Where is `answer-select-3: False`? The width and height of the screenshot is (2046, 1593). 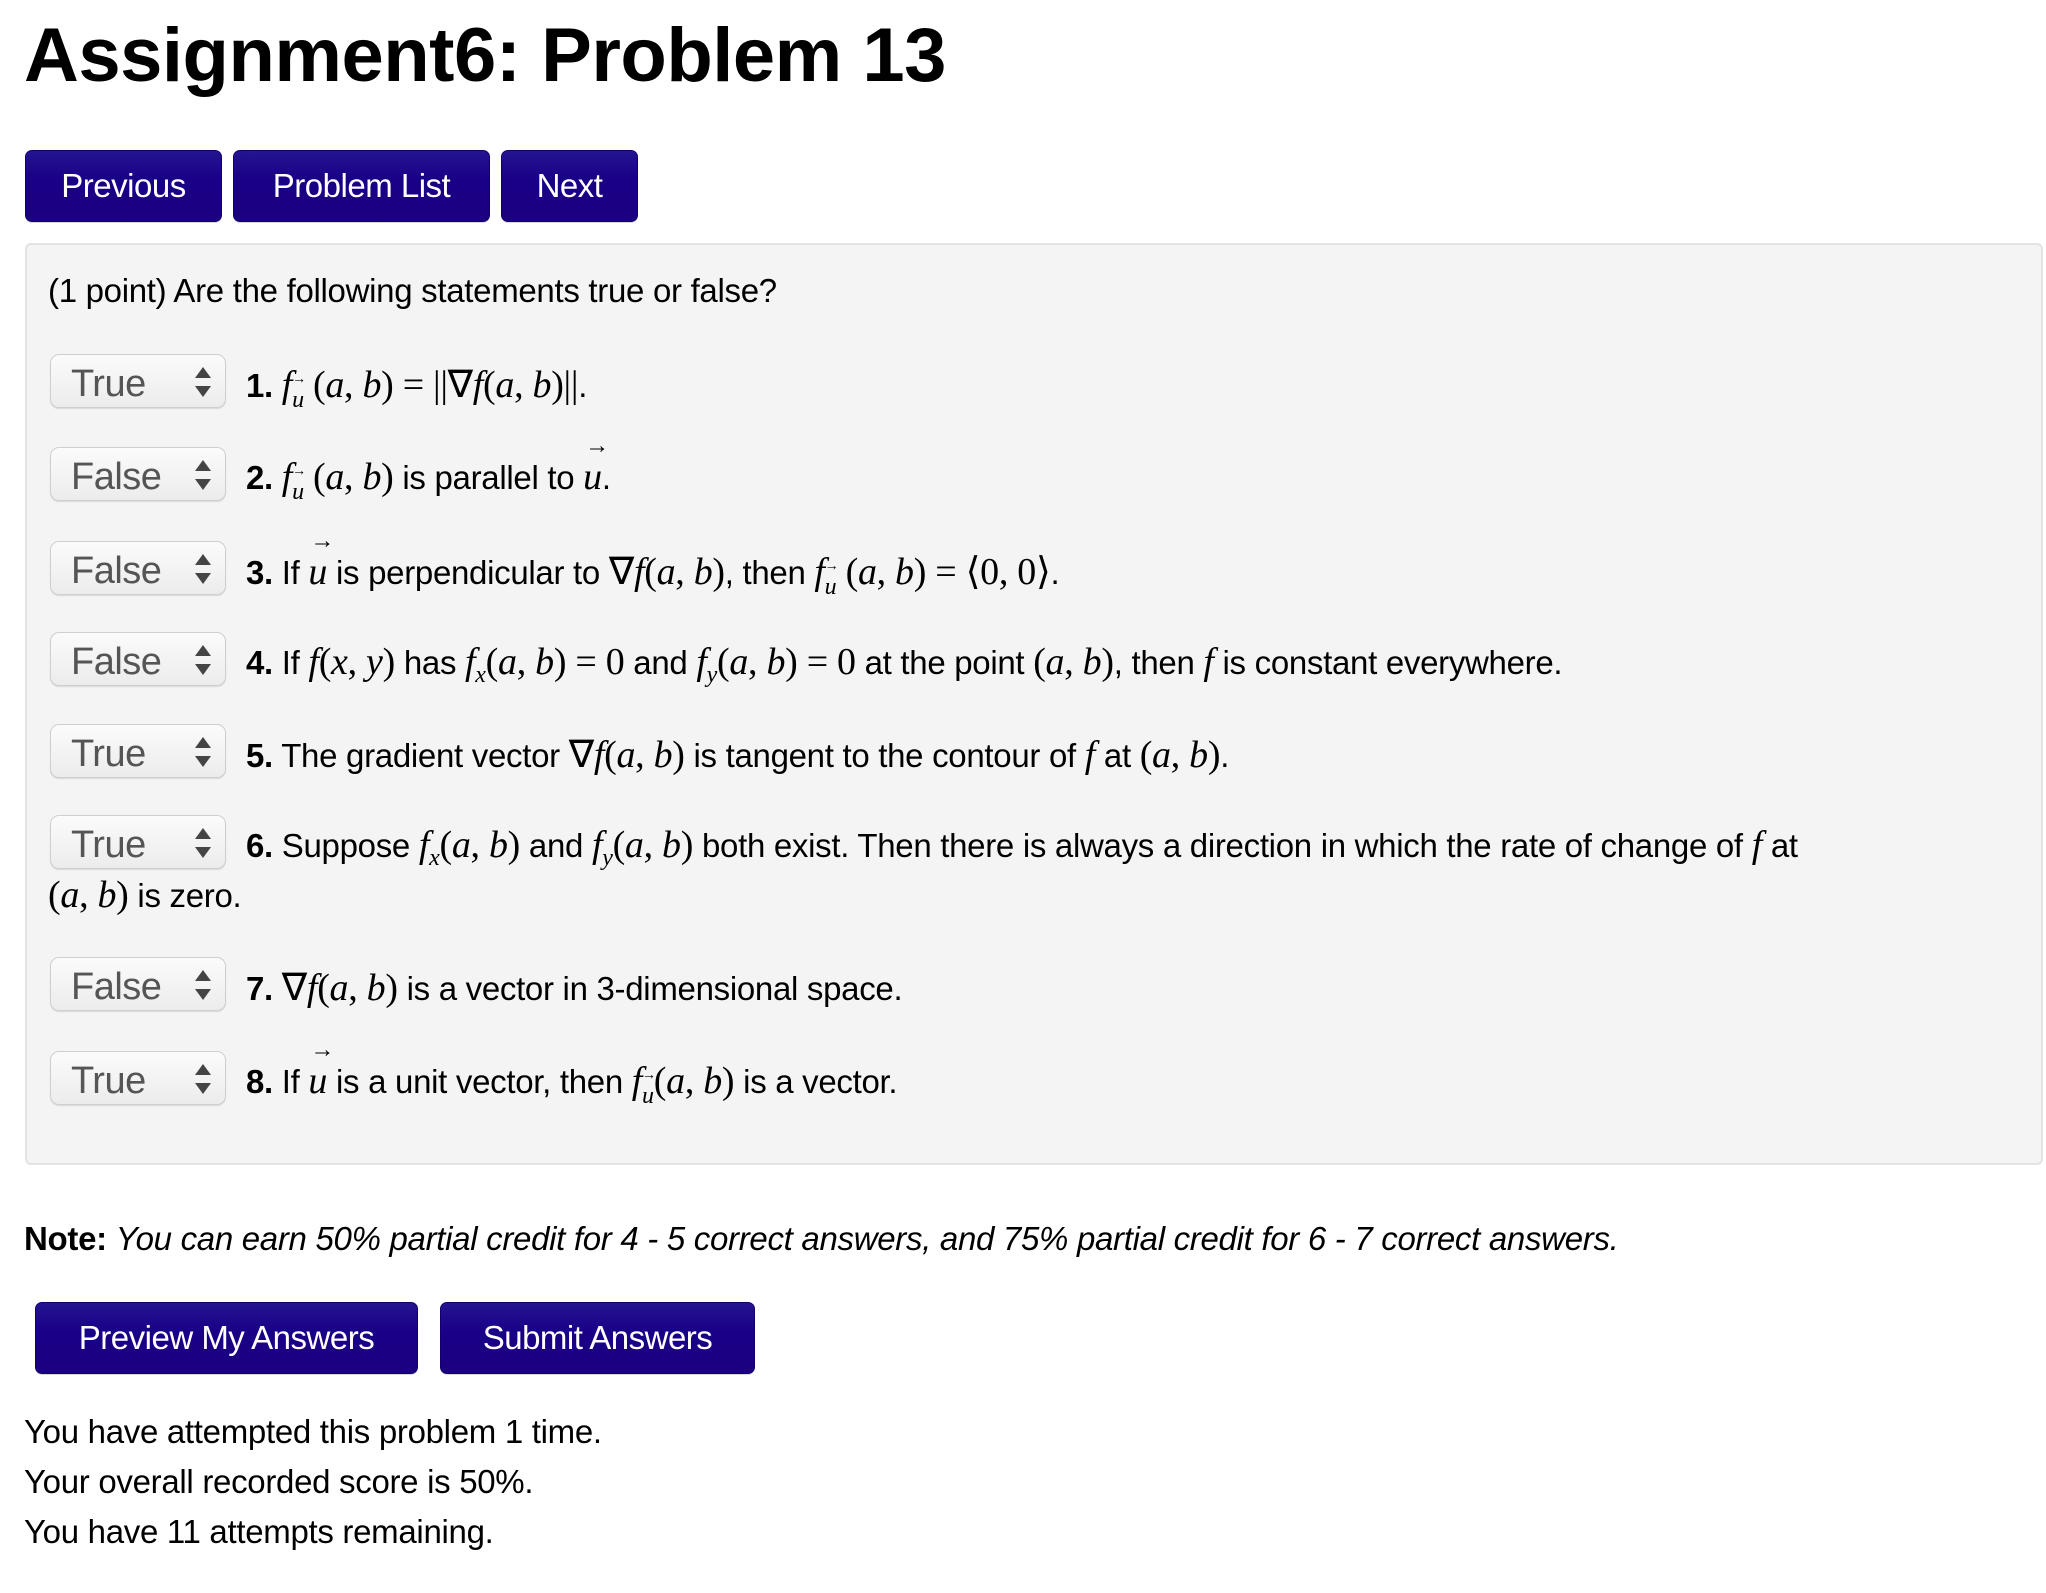
answer-select-3: False is located at coordinates (138, 568).